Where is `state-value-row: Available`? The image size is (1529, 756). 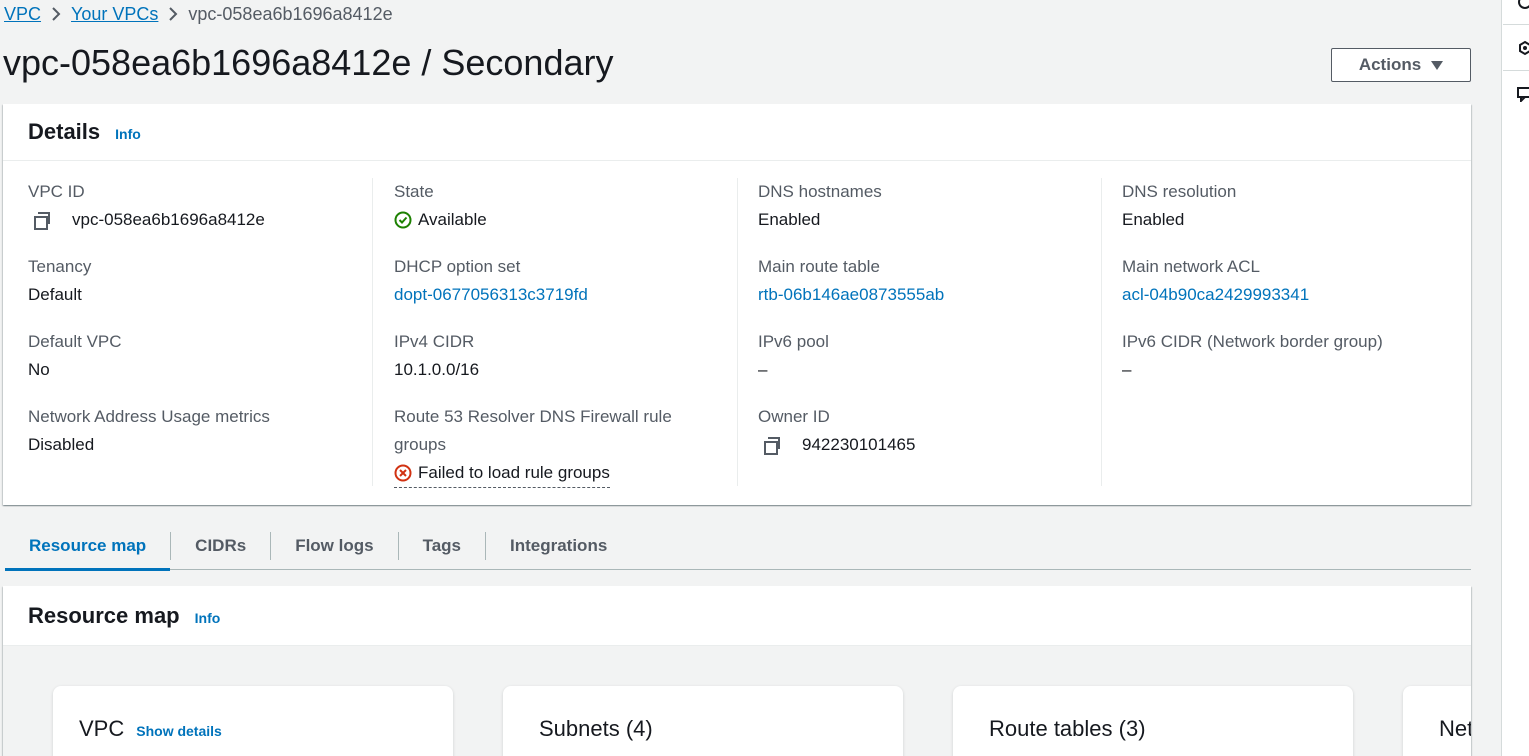 state-value-row: Available is located at coordinates (440, 220).